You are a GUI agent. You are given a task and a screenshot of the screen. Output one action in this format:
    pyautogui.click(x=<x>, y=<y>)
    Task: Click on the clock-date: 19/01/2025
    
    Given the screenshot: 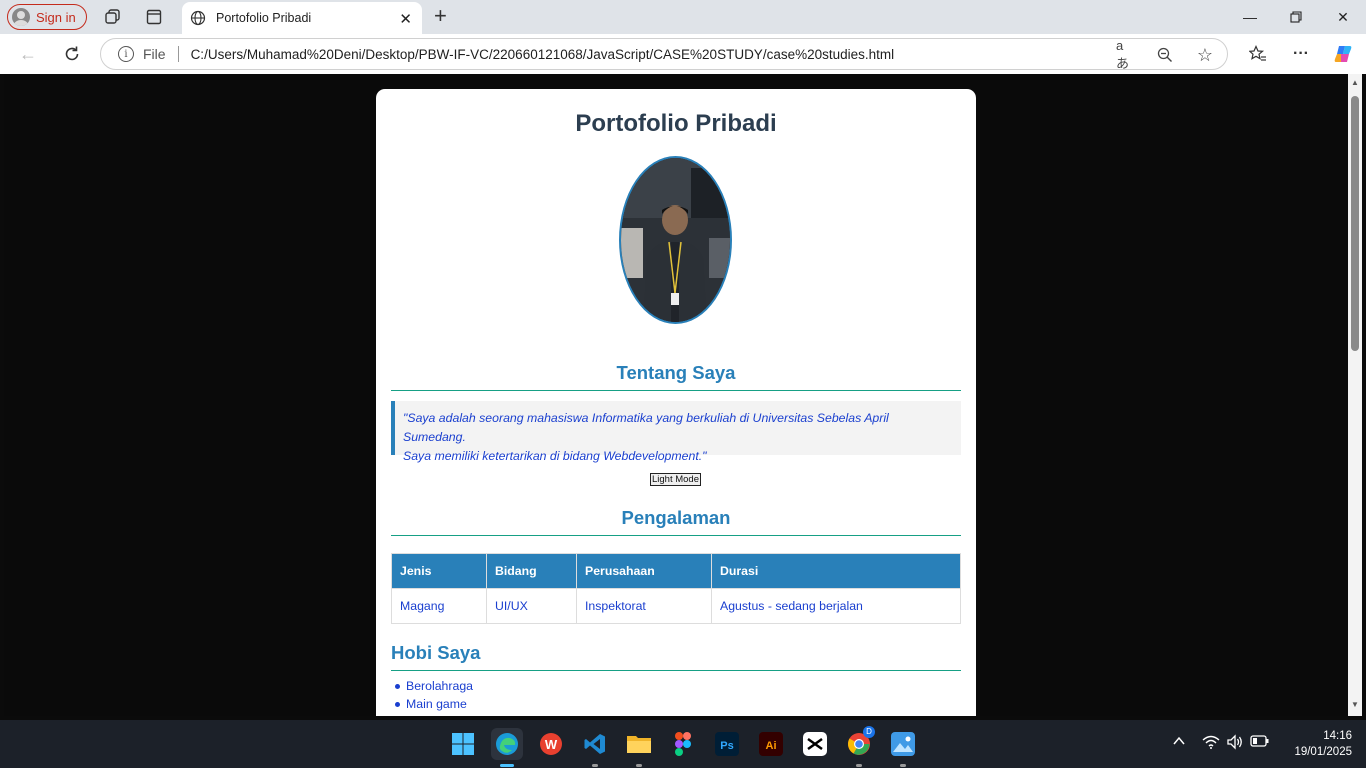 What is the action you would take?
    pyautogui.click(x=1323, y=752)
    